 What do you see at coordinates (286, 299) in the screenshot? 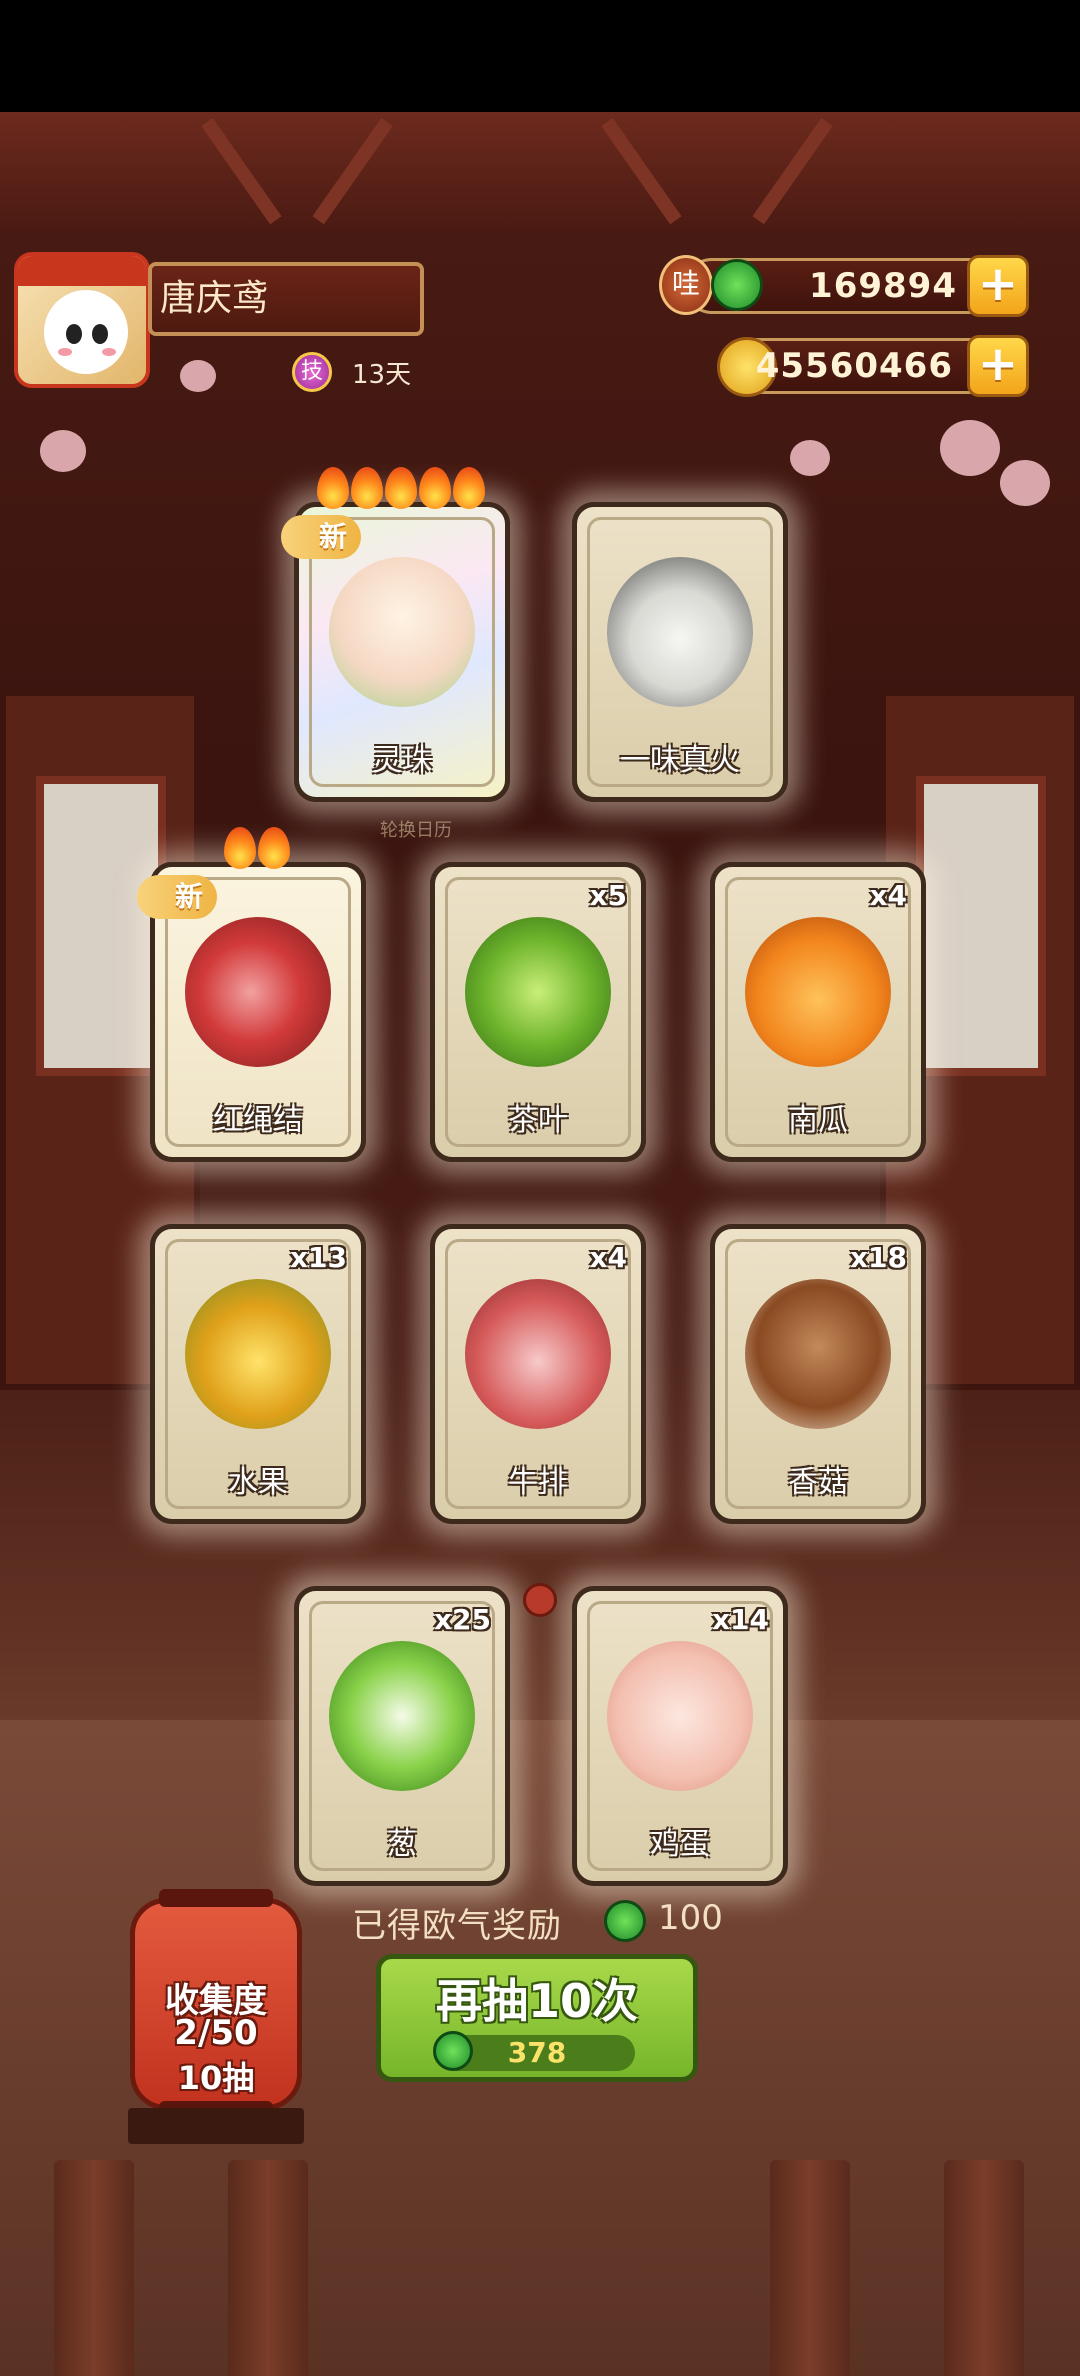
I see `player-name: 唐庆鸢` at bounding box center [286, 299].